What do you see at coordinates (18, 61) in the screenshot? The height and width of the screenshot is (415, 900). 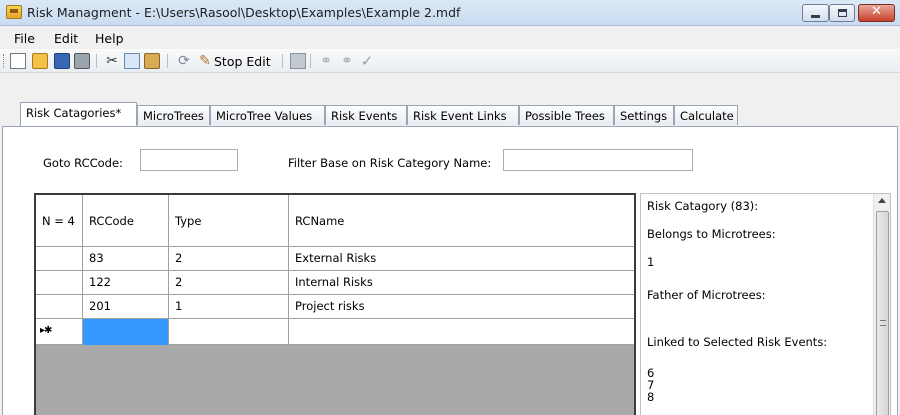 I see `new-icon` at bounding box center [18, 61].